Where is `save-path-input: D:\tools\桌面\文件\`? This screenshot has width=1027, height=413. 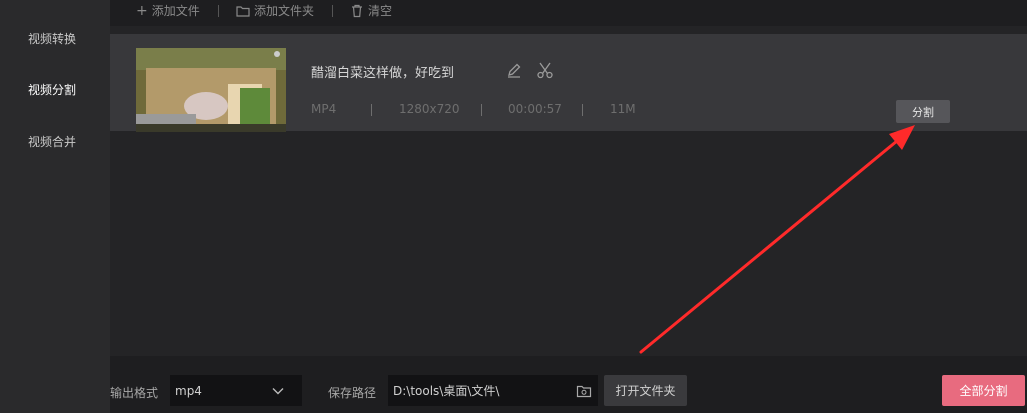 save-path-input: D:\tools\桌面\文件\ is located at coordinates (493, 390).